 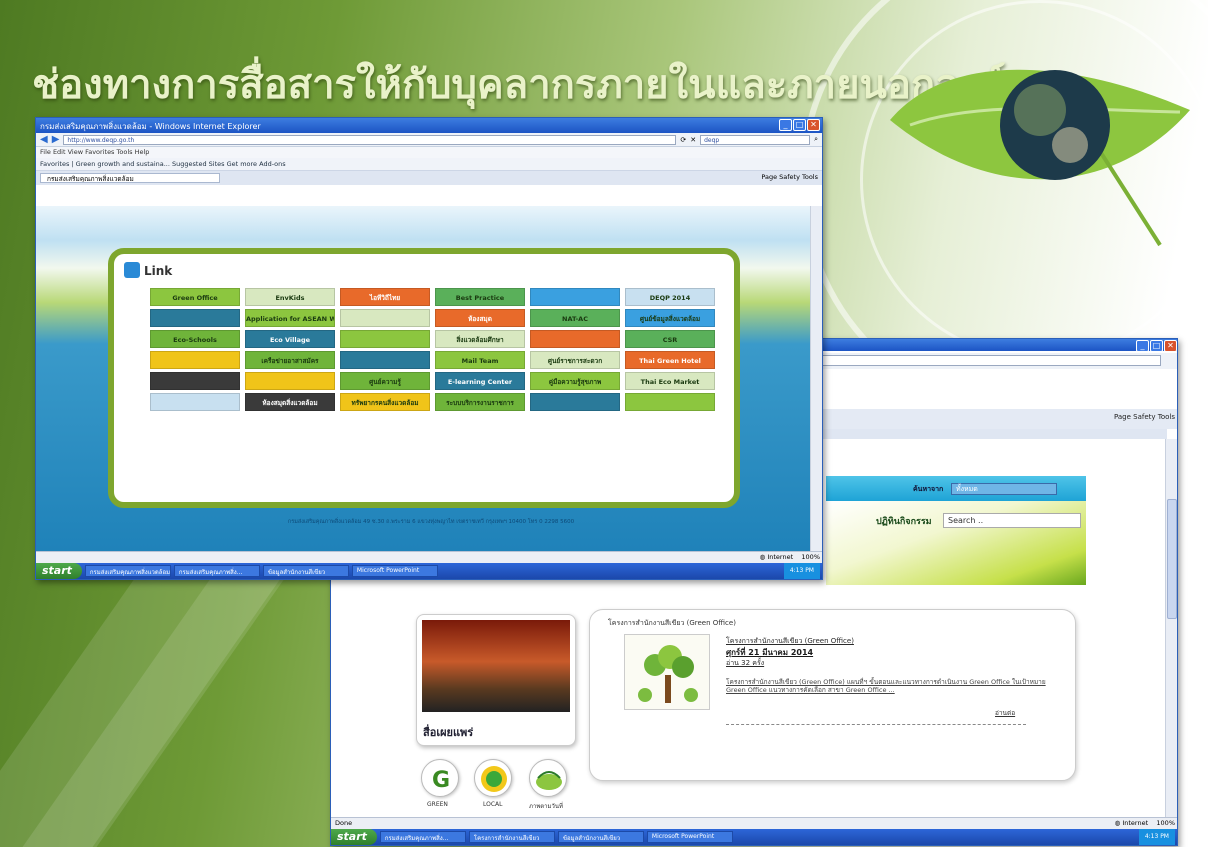 What do you see at coordinates (670, 339) in the screenshot?
I see `link-banner: CSR` at bounding box center [670, 339].